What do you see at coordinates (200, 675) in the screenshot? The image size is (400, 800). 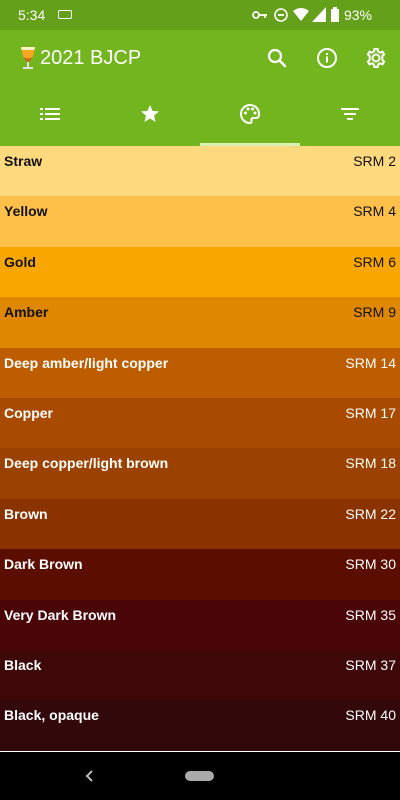 I see `color-row: Black SRM 37` at bounding box center [200, 675].